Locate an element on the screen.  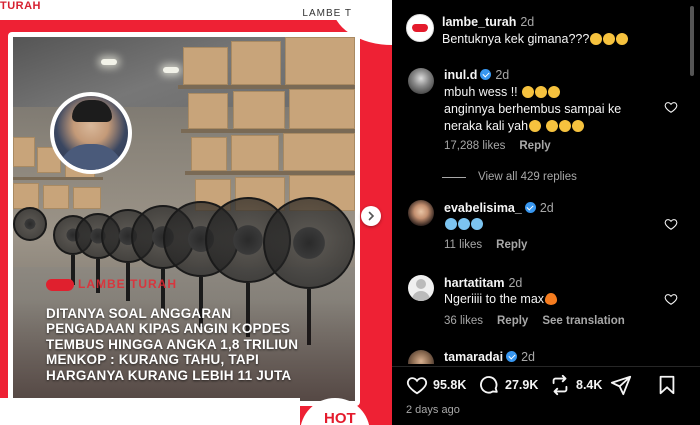
caption-username: lambe_turah 2d is located at coordinates (488, 22).